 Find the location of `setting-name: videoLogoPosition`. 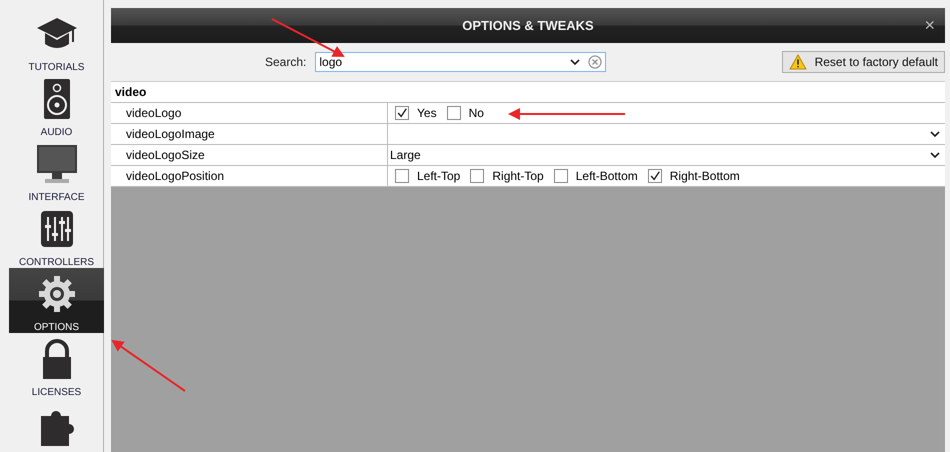

setting-name: videoLogoPosition is located at coordinates (249, 176).